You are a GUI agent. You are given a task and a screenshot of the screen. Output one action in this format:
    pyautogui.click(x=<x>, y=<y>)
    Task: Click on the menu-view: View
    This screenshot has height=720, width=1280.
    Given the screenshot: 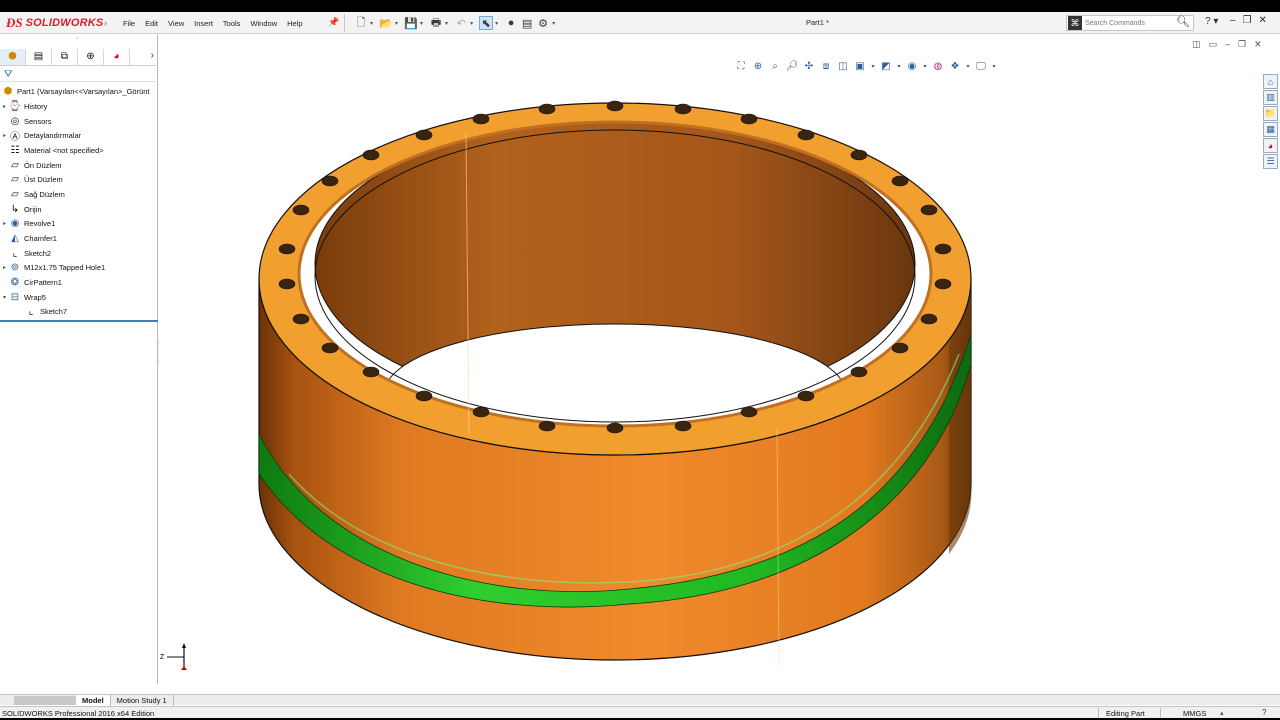 What is the action you would take?
    pyautogui.click(x=176, y=23)
    